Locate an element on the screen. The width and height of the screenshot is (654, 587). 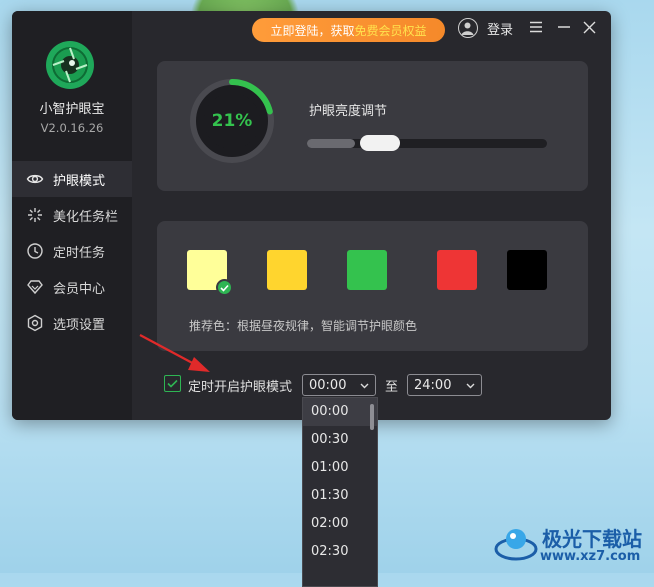
recommend-color-text: 推荐色：根据昼夜规律，智能调节护眼颜色 is located at coordinates (303, 326).